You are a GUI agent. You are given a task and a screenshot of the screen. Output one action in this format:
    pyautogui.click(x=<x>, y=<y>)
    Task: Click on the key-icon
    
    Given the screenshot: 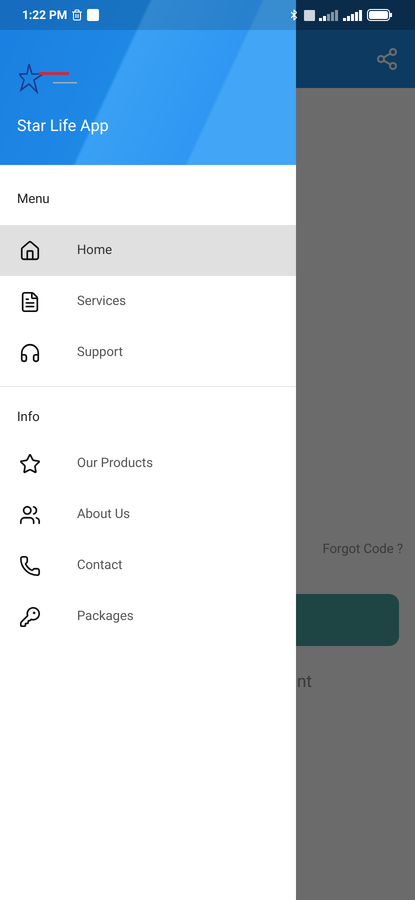 What is the action you would take?
    pyautogui.click(x=30, y=617)
    